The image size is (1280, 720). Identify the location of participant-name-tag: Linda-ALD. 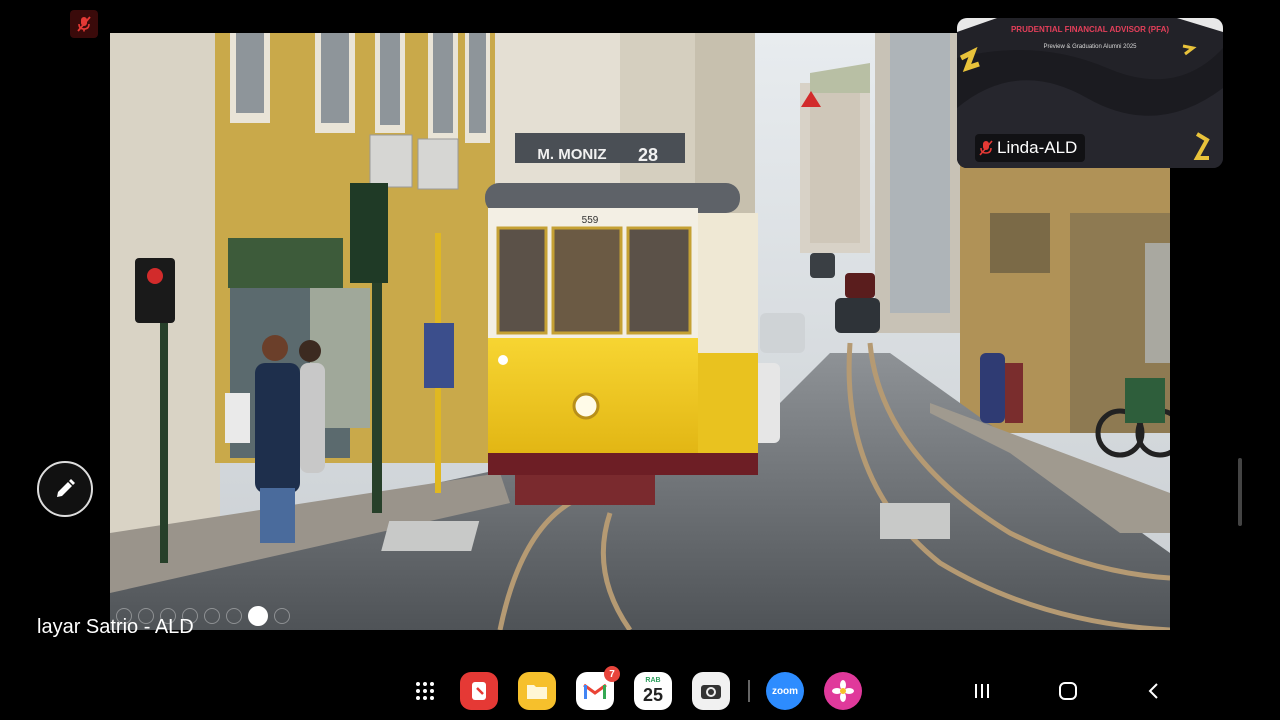
(1030, 148).